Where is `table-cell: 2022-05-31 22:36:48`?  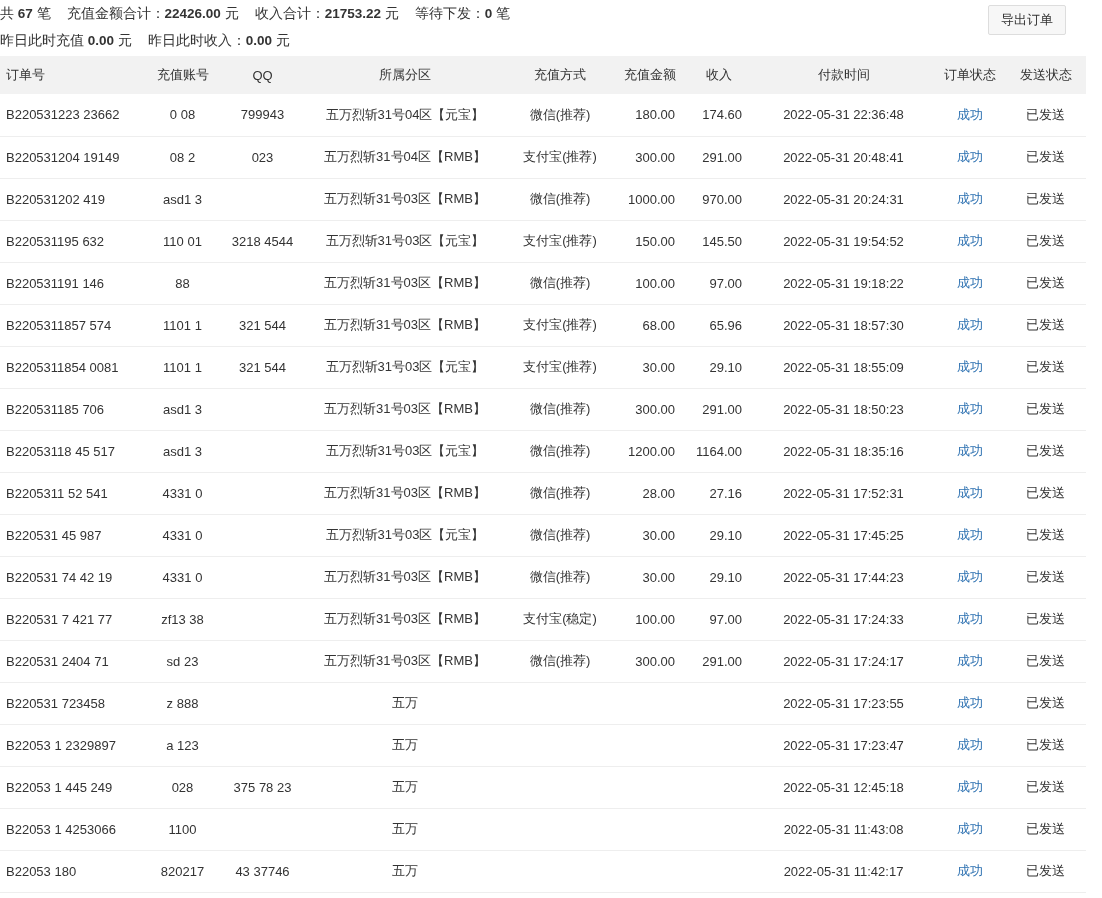 table-cell: 2022-05-31 22:36:48 is located at coordinates (843, 115).